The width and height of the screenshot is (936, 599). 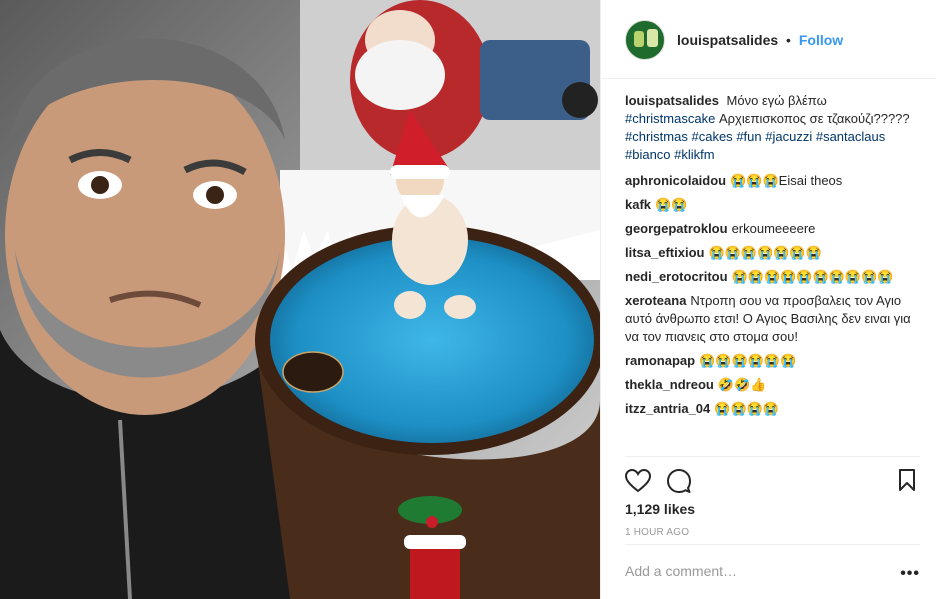 I want to click on hashtag-link: #jacuzzi, so click(x=788, y=136).